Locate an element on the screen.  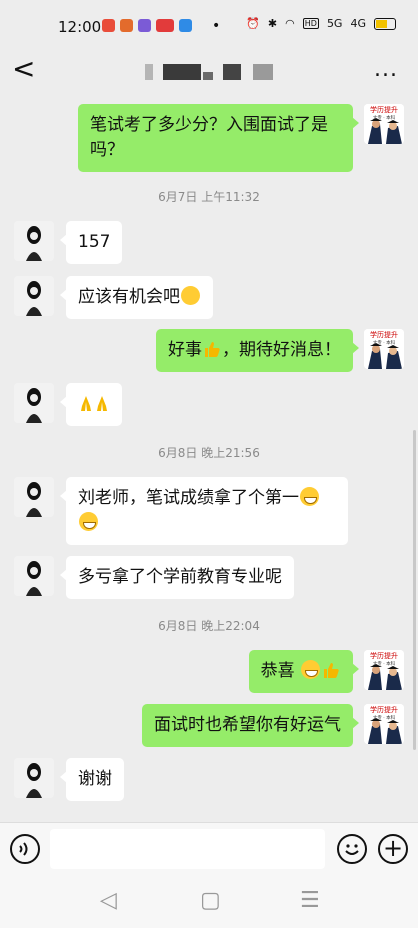
message-bubble-other: 刘老师，笔试成绩拿了个第一 is located at coordinates (204, 511).